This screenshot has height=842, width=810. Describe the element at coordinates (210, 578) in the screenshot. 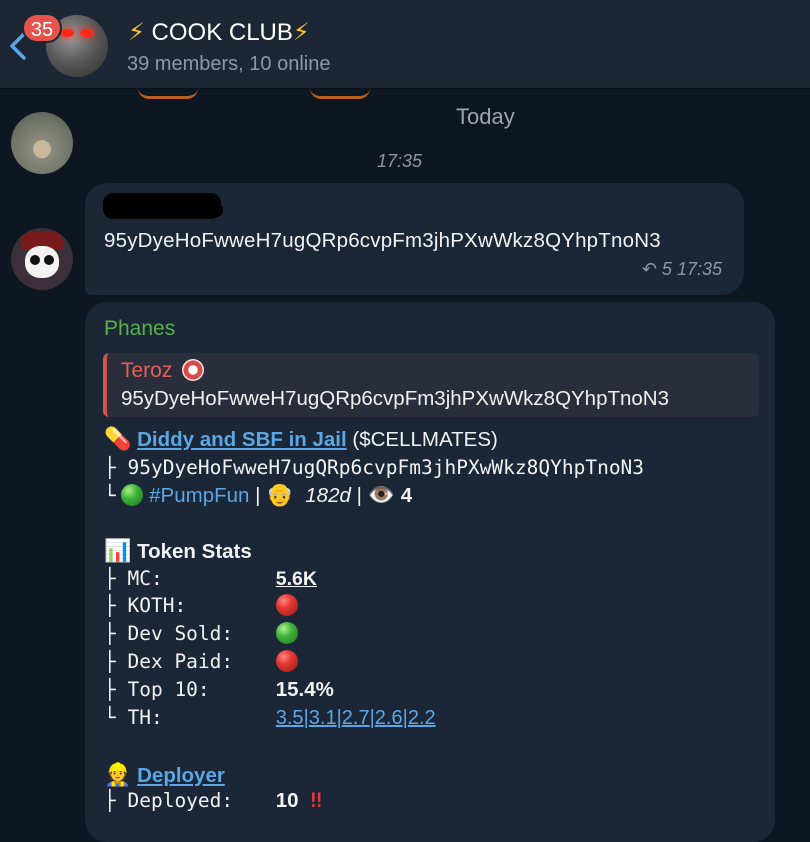

I see `stat-row-mc: ├ MC: 5.6K` at that location.